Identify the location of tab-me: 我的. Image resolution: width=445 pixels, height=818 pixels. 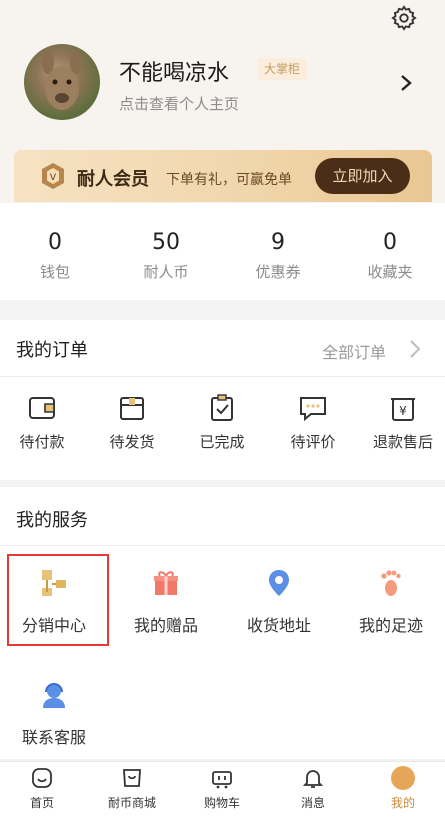
(403, 788).